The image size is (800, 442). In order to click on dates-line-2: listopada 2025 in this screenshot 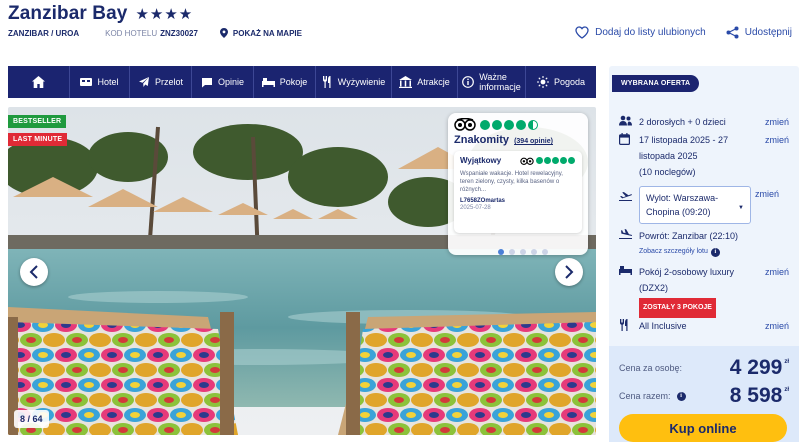, I will do `click(668, 156)`.